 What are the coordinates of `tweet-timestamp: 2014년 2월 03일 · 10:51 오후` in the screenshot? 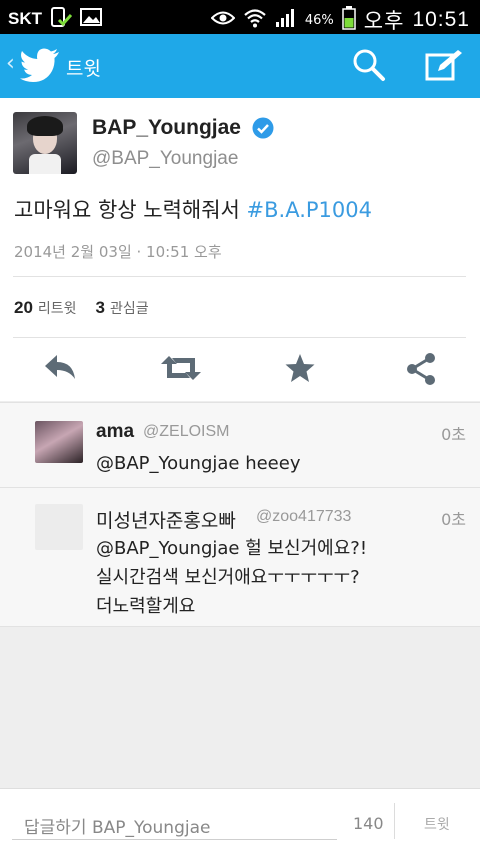 It's located at (118, 252).